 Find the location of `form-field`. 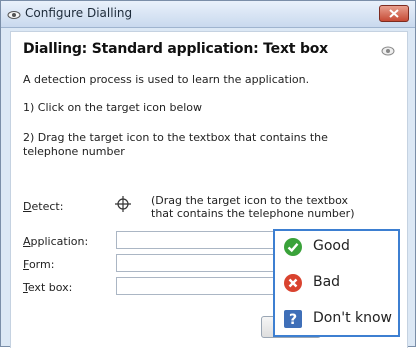

form-field is located at coordinates (206, 263).